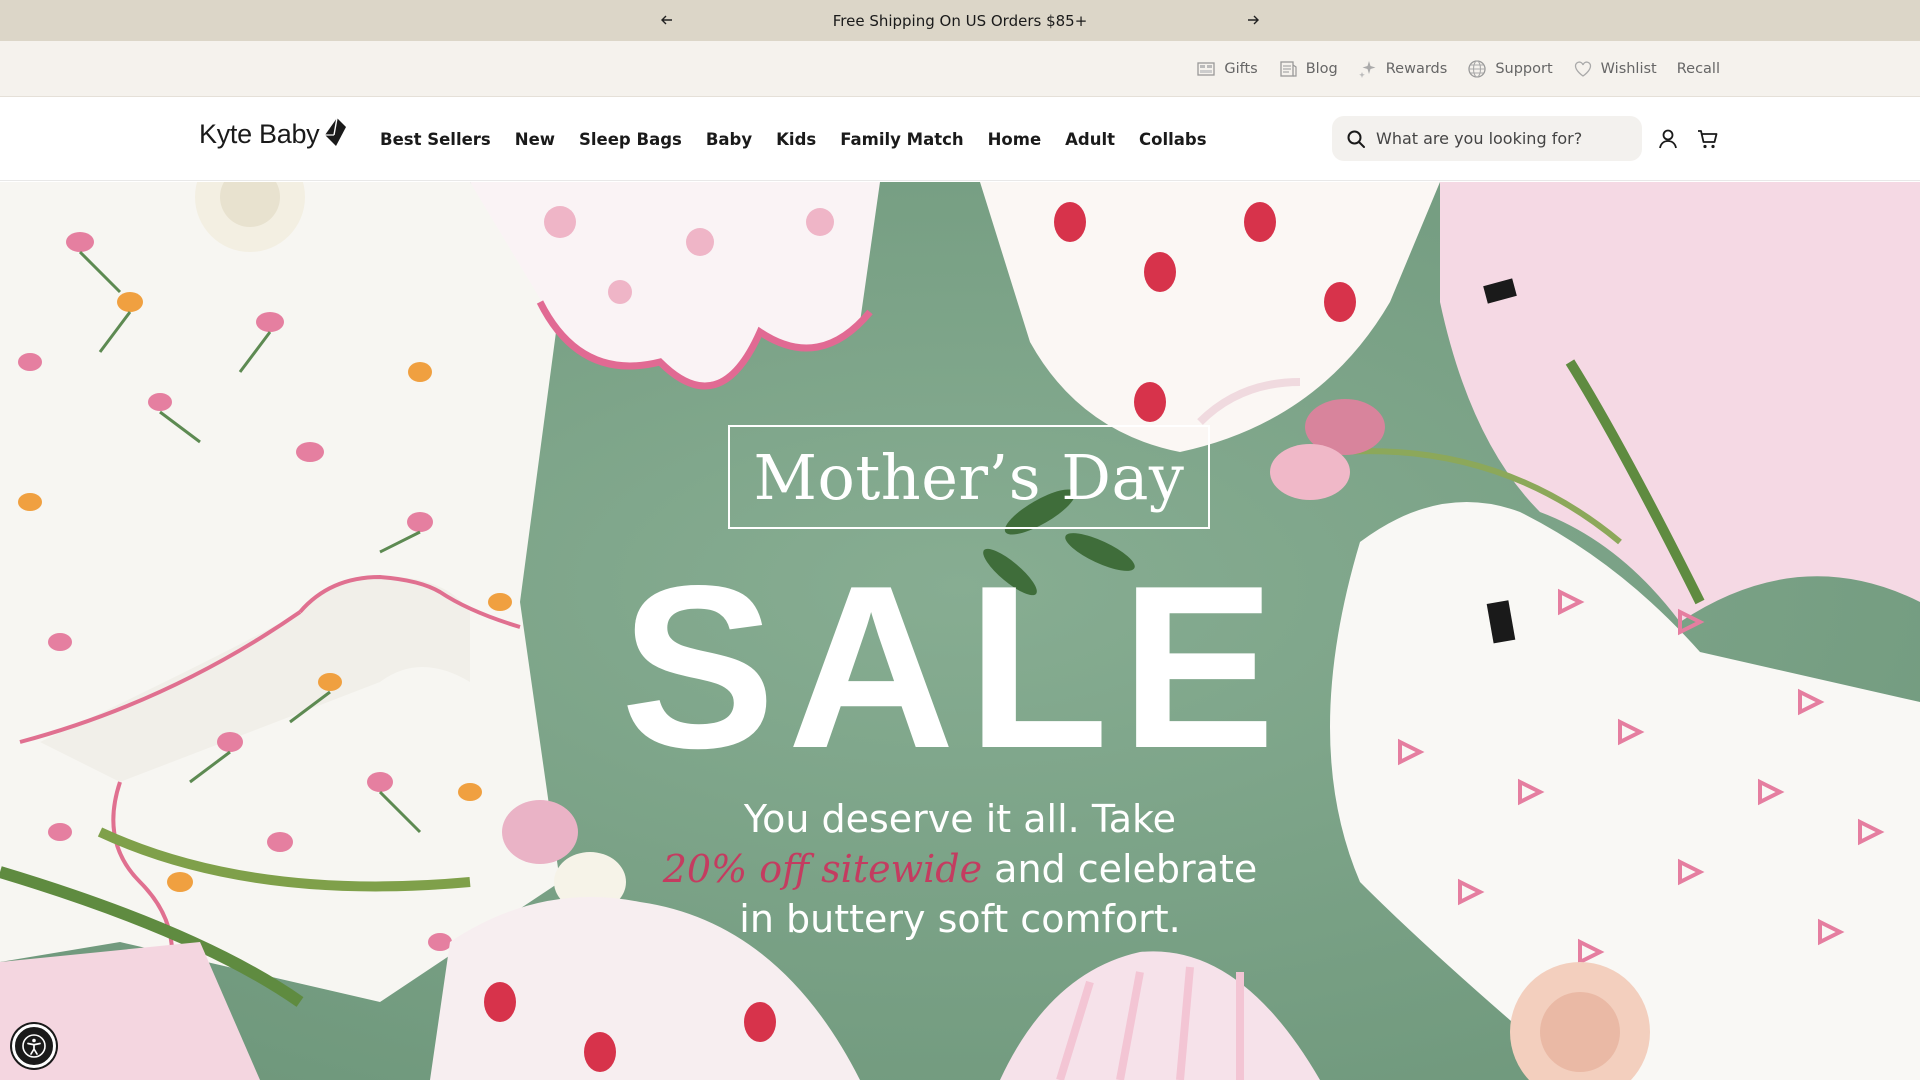  I want to click on utility-link-label: Gifts, so click(1241, 69).